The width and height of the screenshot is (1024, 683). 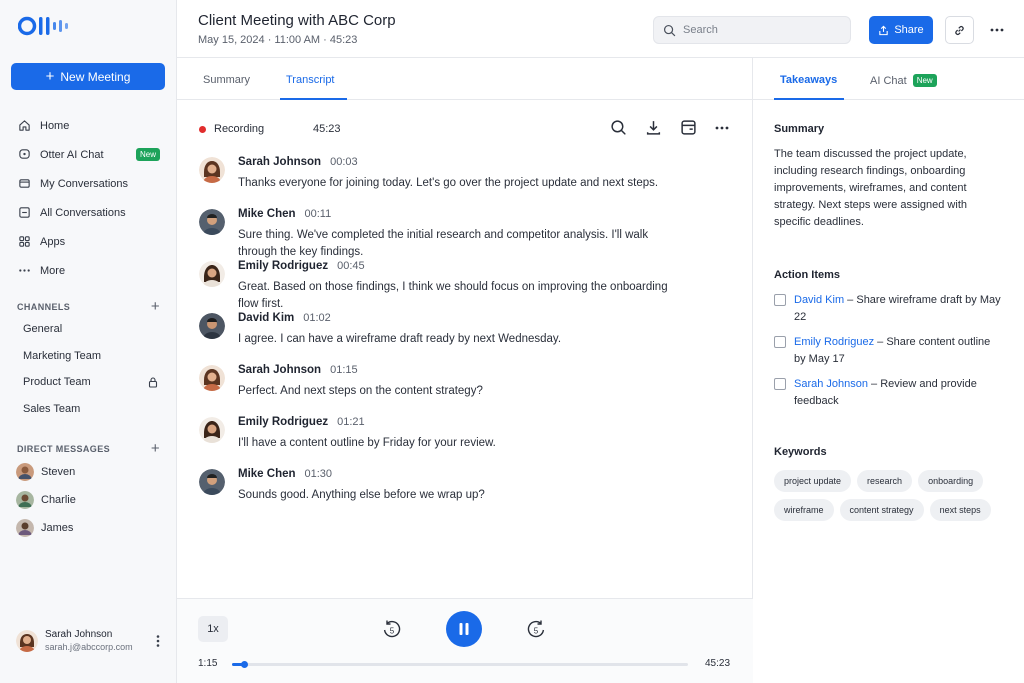 What do you see at coordinates (881, 510) in the screenshot?
I see `keyword-chip: content strategy` at bounding box center [881, 510].